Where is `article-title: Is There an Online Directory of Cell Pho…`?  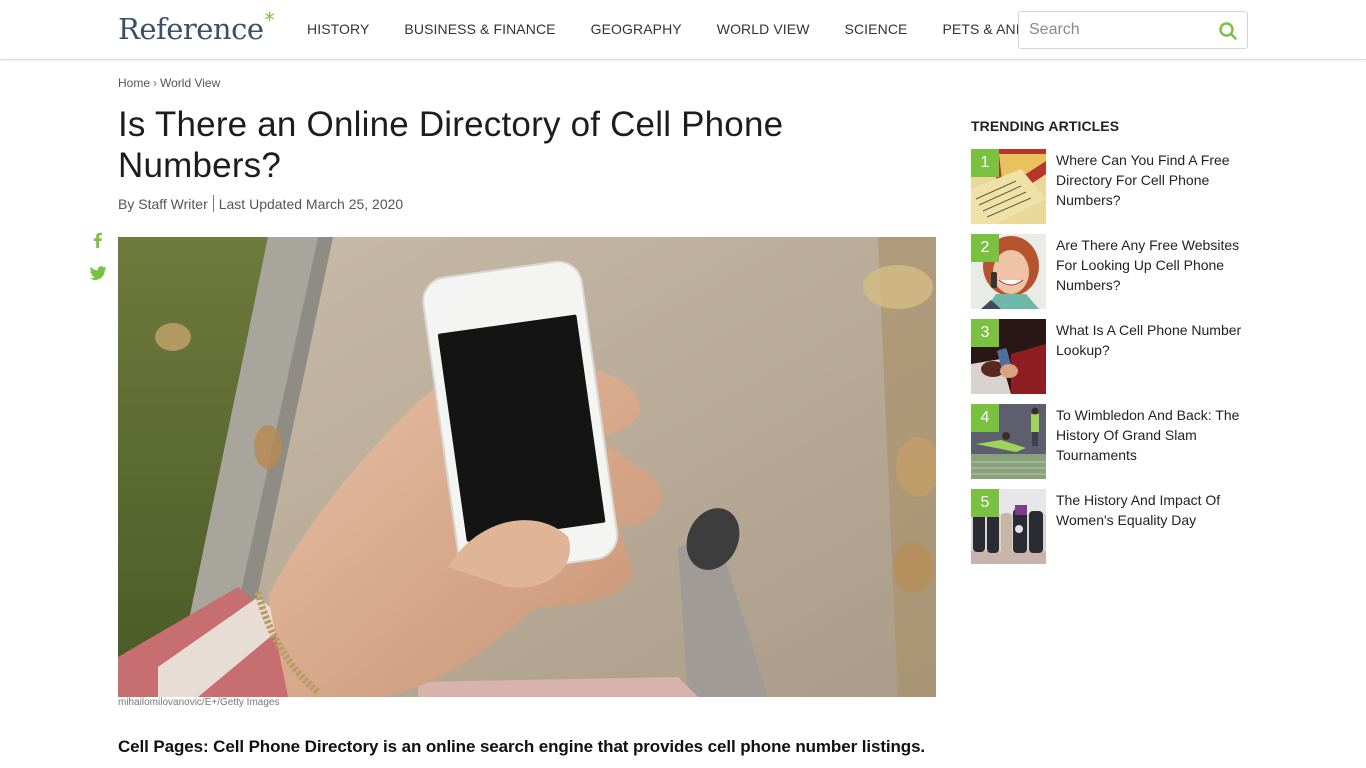 article-title: Is There an Online Directory of Cell Pho… is located at coordinates (451, 145).